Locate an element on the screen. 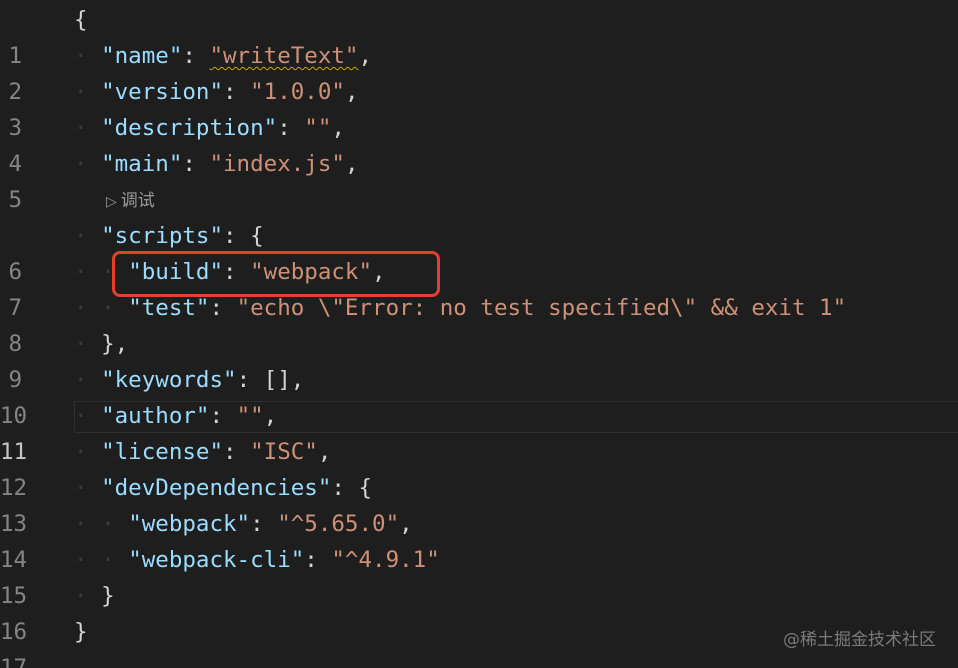 The image size is (958, 668). codelens-label: 调试 is located at coordinates (137, 201).